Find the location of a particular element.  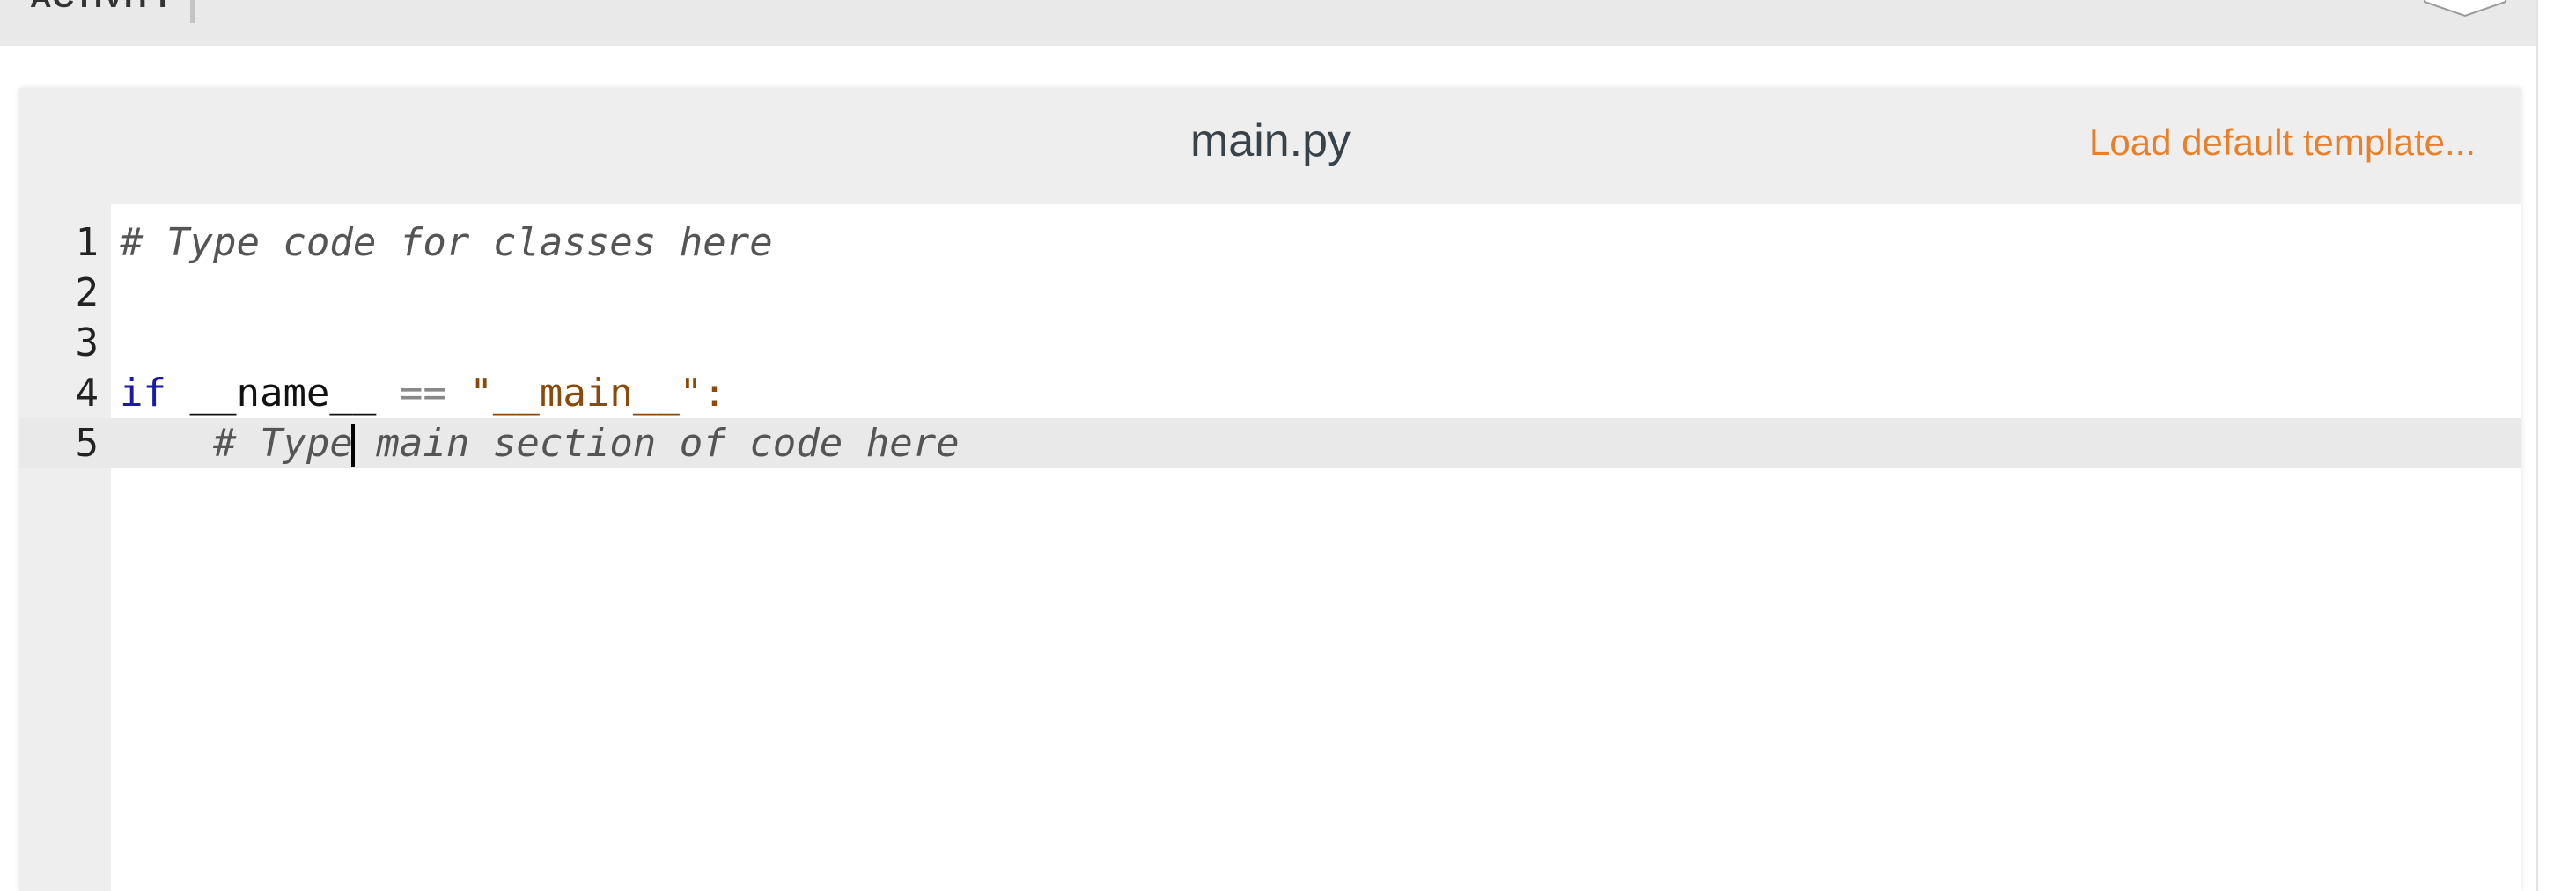

activity-badge-icon is located at coordinates (2465, 9).